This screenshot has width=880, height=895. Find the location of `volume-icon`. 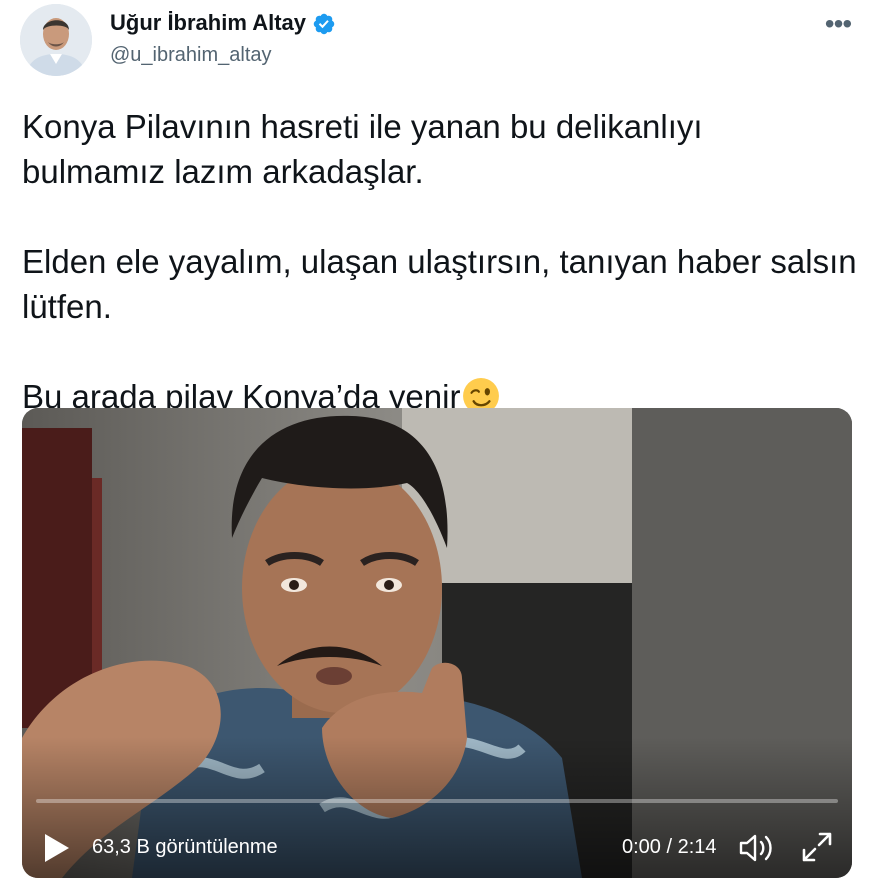

volume-icon is located at coordinates (757, 848).